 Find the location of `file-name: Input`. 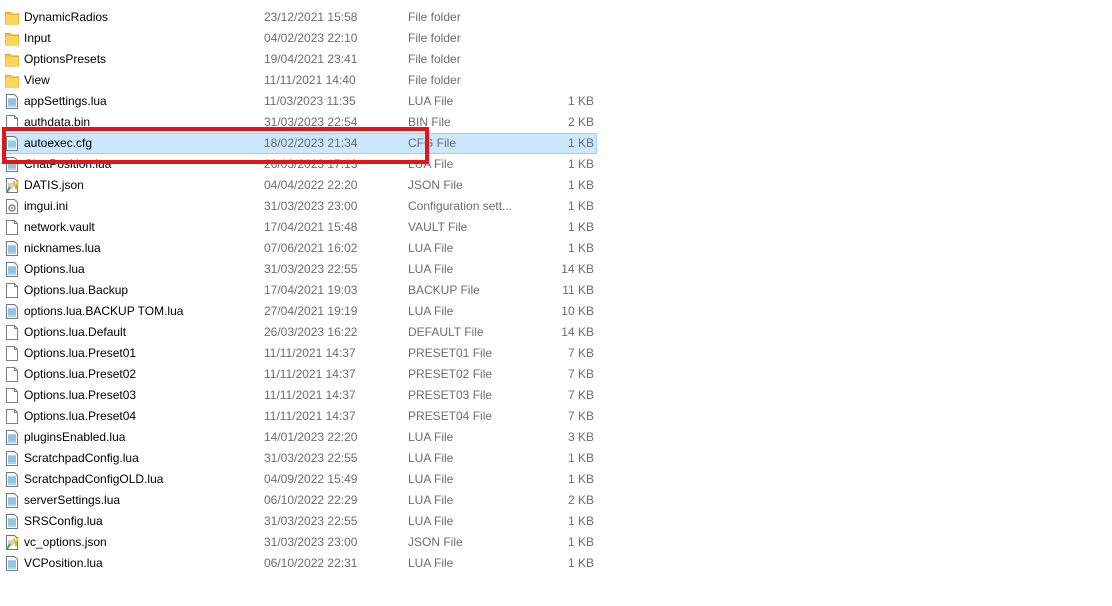

file-name: Input is located at coordinates (37, 38).